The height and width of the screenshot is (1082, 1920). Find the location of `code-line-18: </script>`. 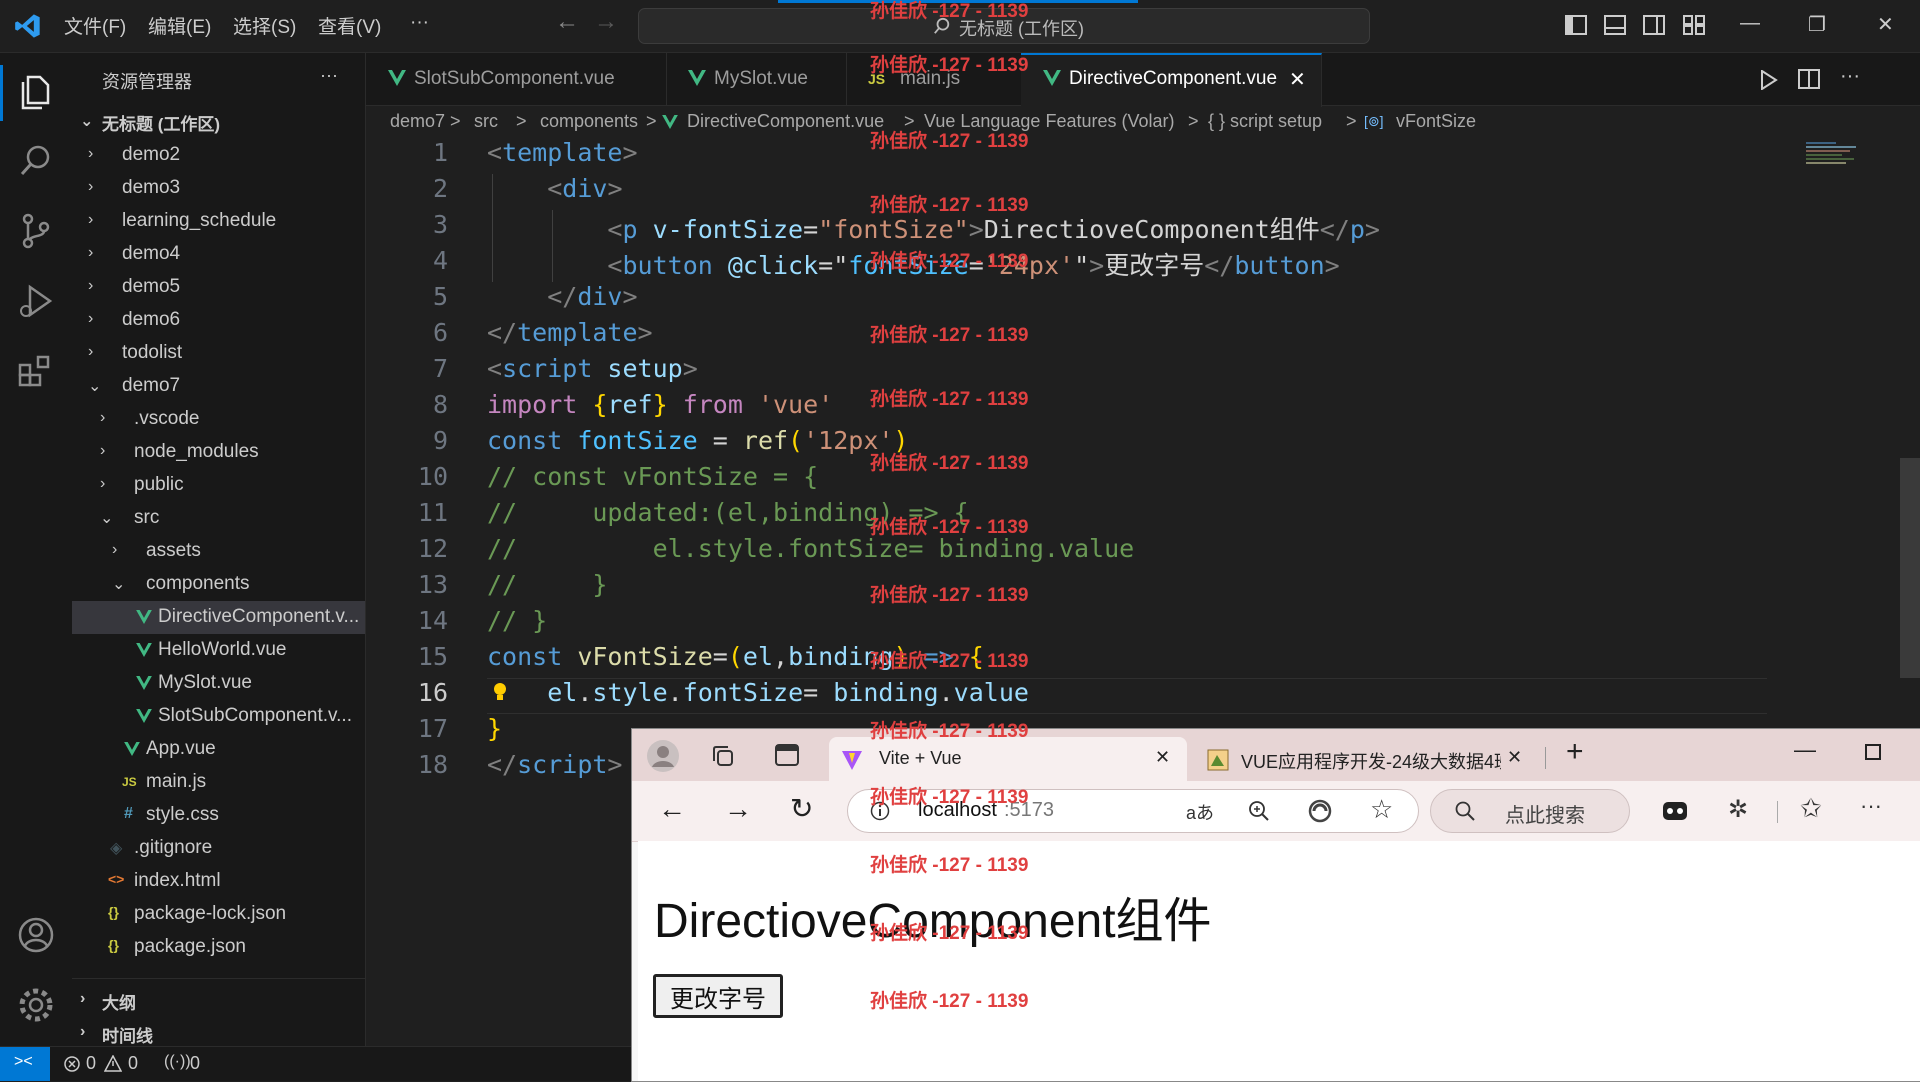

code-line-18: </script> is located at coordinates (555, 764).